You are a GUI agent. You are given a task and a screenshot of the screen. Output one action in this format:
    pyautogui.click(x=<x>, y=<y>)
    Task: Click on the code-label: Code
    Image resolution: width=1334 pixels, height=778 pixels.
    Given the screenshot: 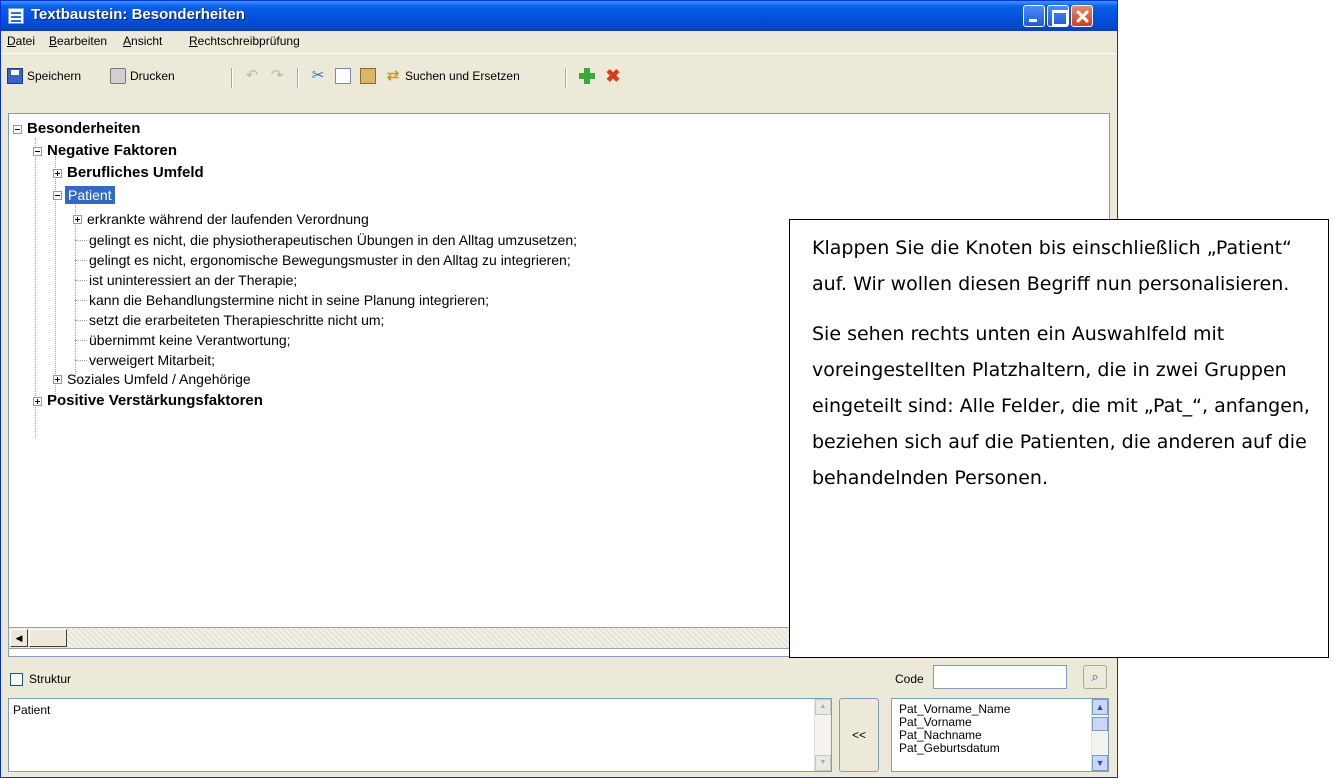 What is the action you would take?
    pyautogui.click(x=909, y=679)
    